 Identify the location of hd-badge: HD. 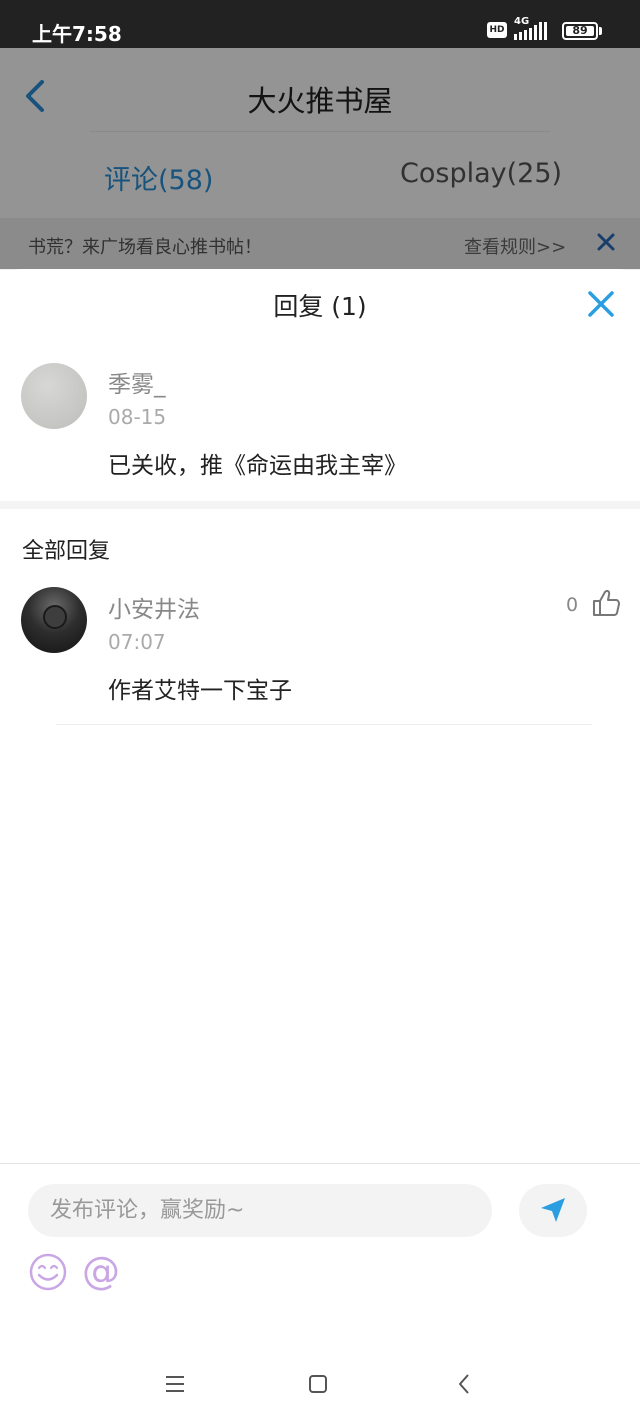
(497, 30).